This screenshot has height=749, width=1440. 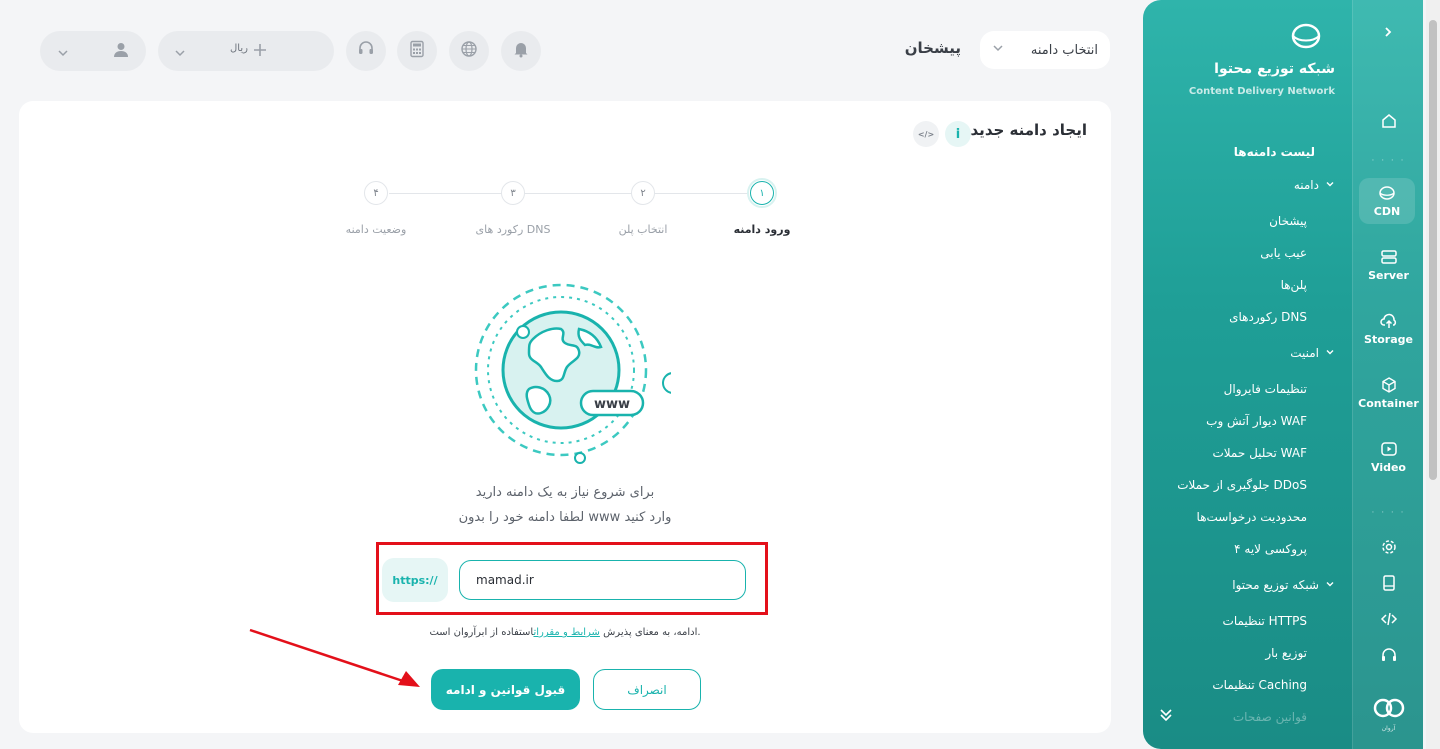 I want to click on menu-waf-analytics: تحلیل حملات WAF, so click(x=1259, y=453).